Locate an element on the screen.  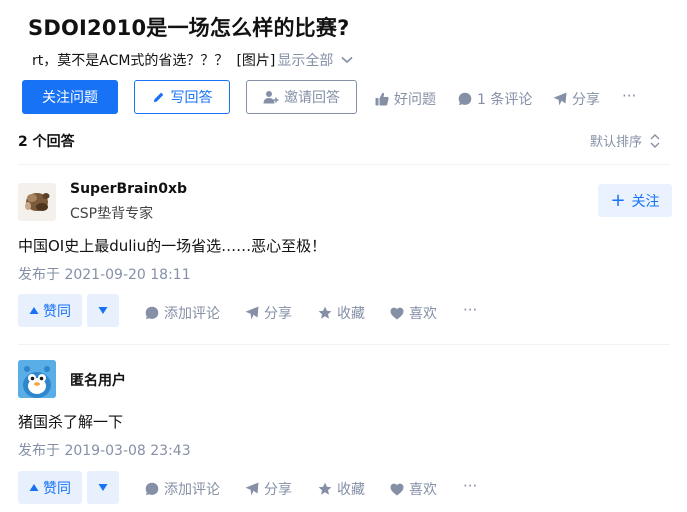
good-question-label: 好问题 is located at coordinates (415, 100).